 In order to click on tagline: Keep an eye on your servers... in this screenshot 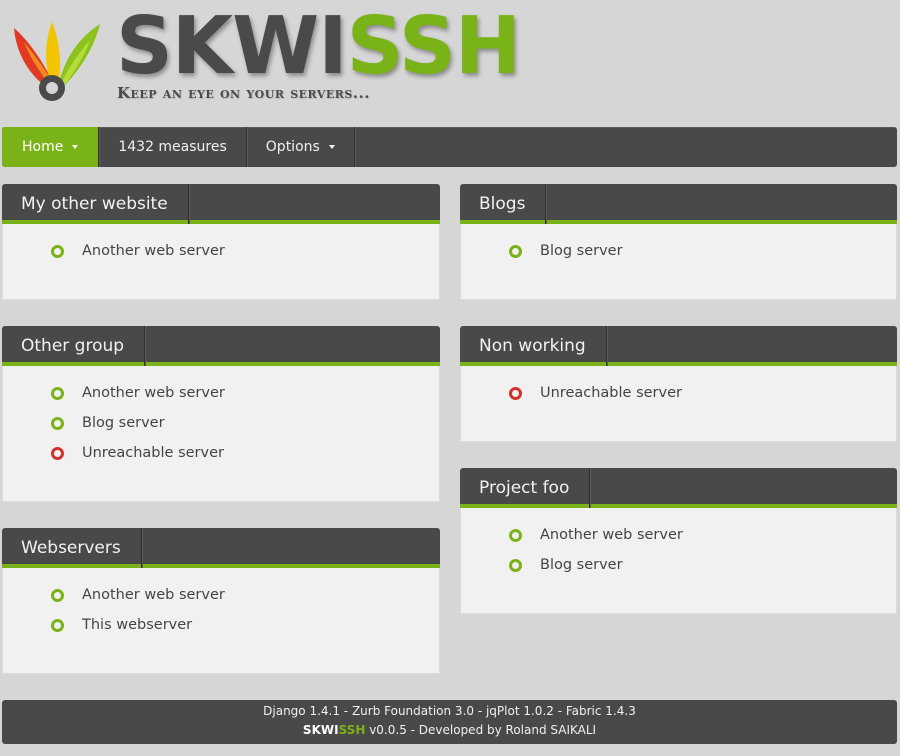, I will do `click(243, 93)`.